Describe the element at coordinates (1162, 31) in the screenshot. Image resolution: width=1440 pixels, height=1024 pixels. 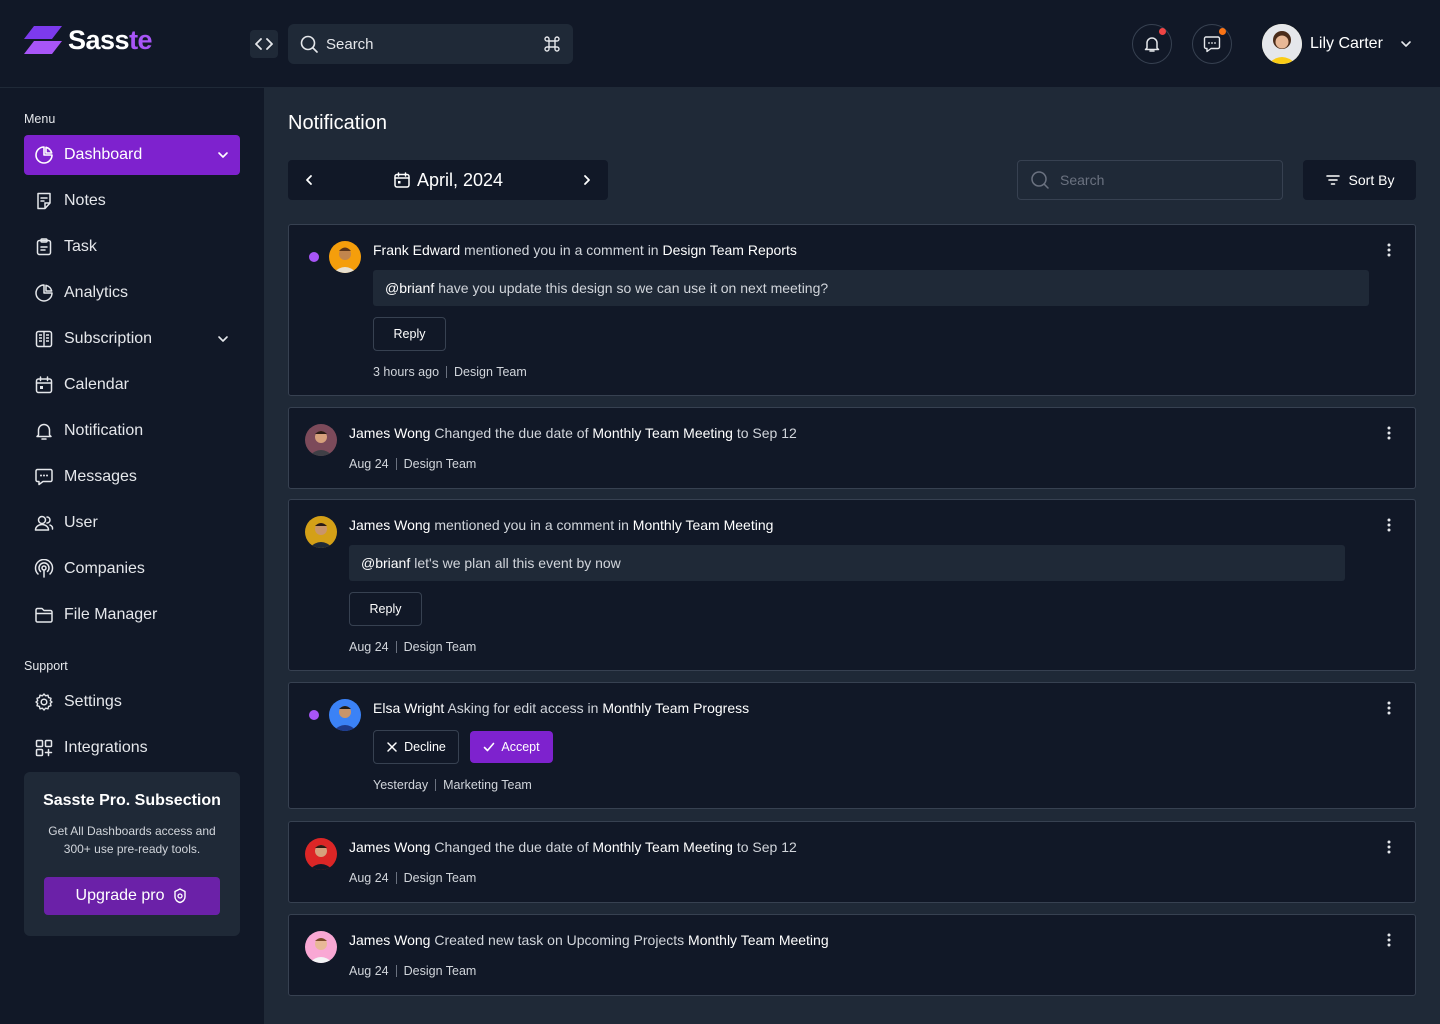
I see `notification-badge` at that location.